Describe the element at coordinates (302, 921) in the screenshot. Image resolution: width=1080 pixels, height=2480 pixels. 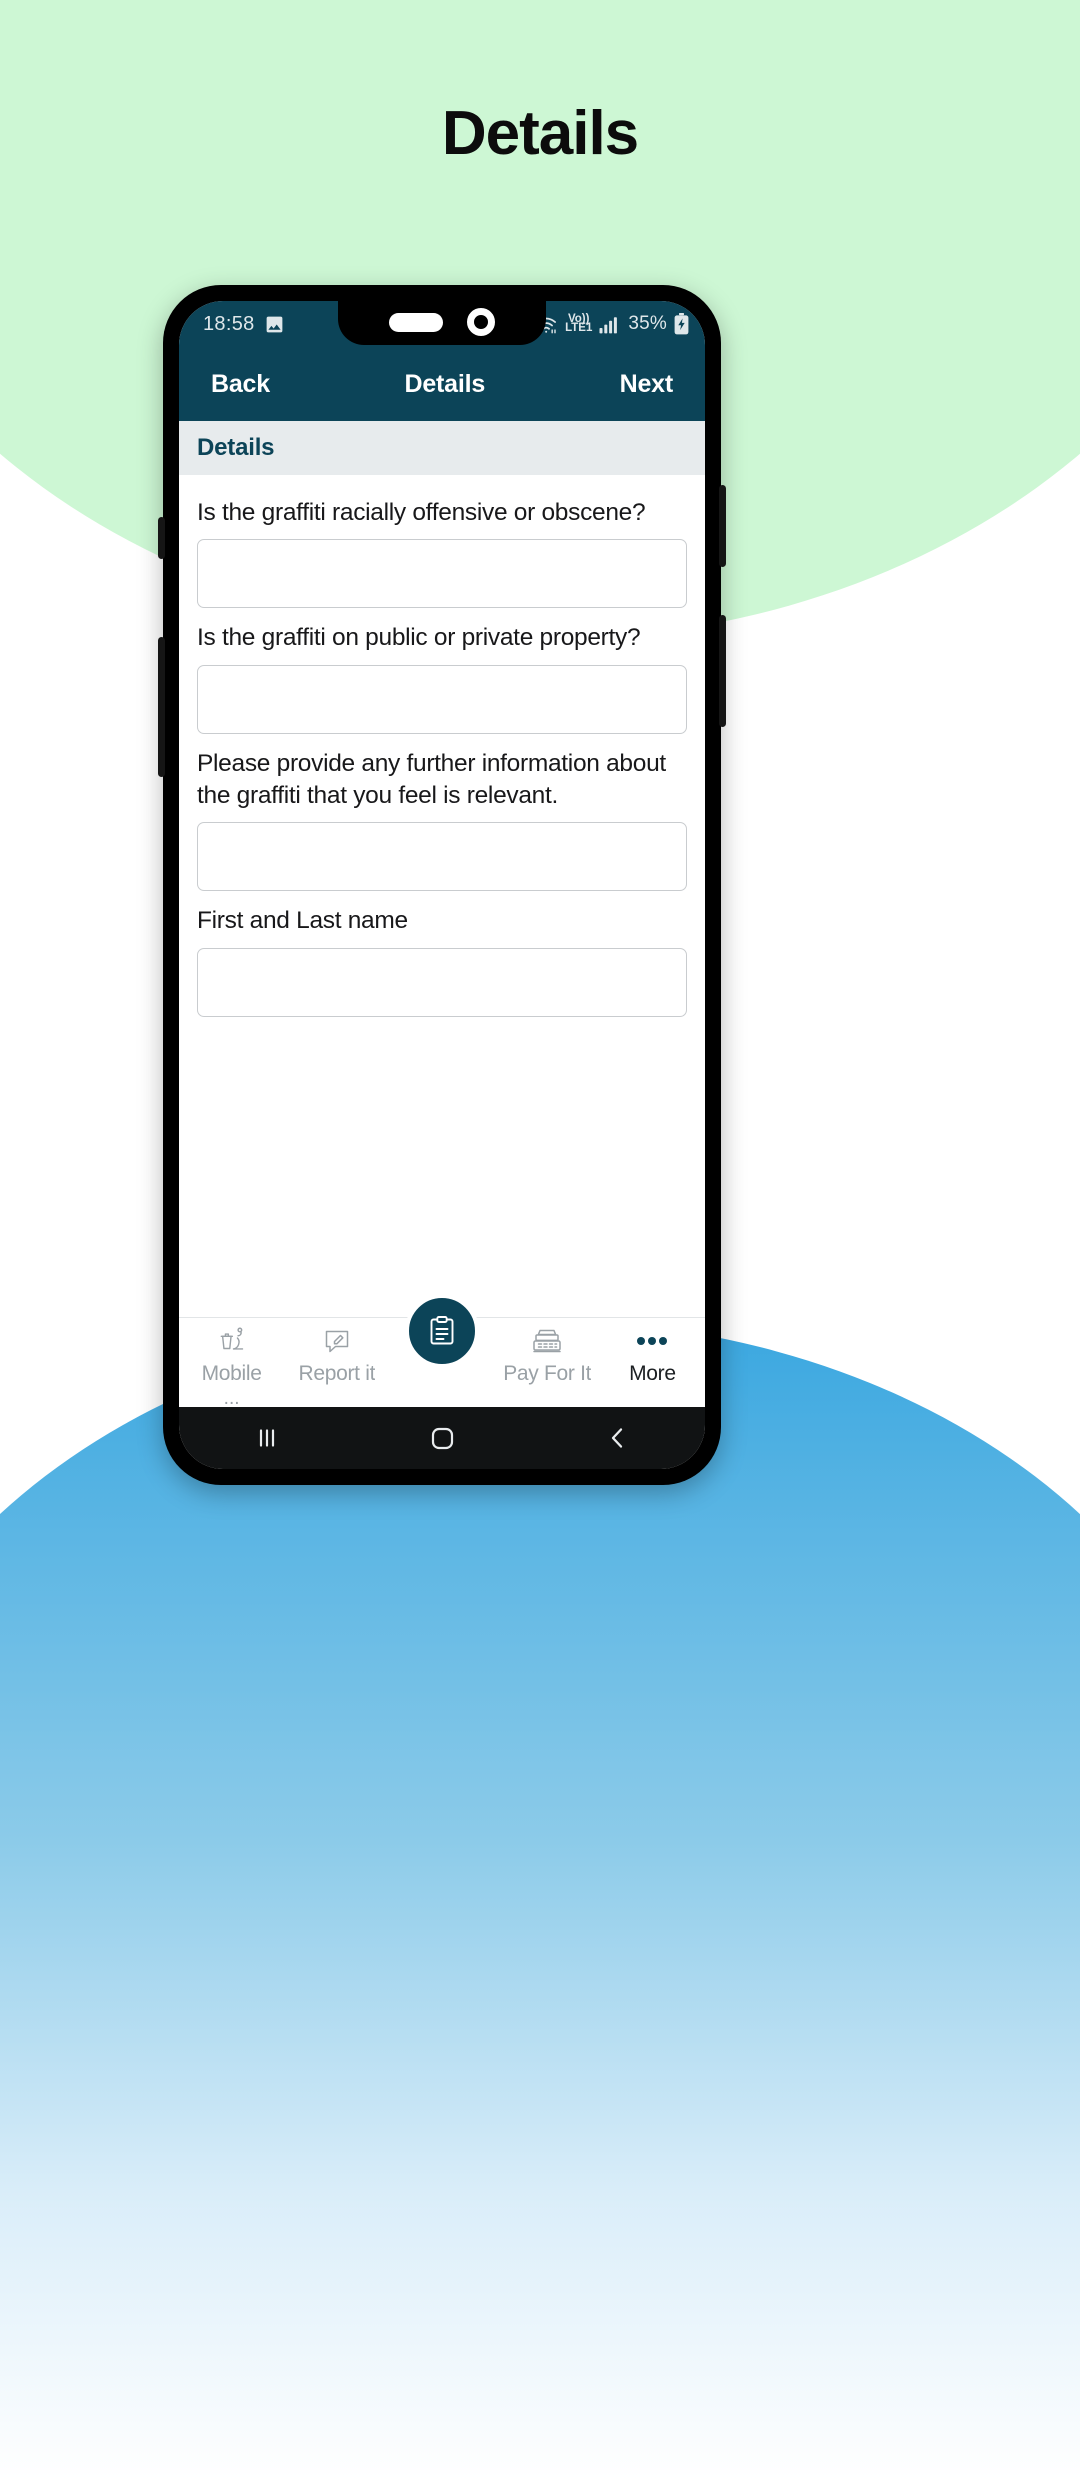
I see `field-label: First and Last name` at that location.